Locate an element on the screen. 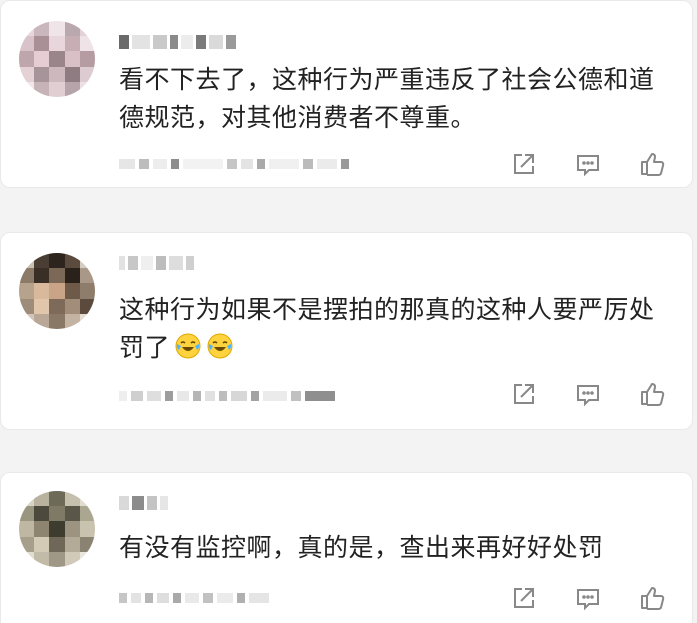 This screenshot has width=697, height=623. comment-text-row: 这种行为如果不是摆拍的那真的这种人要严厉处罚了 is located at coordinates (395, 329).